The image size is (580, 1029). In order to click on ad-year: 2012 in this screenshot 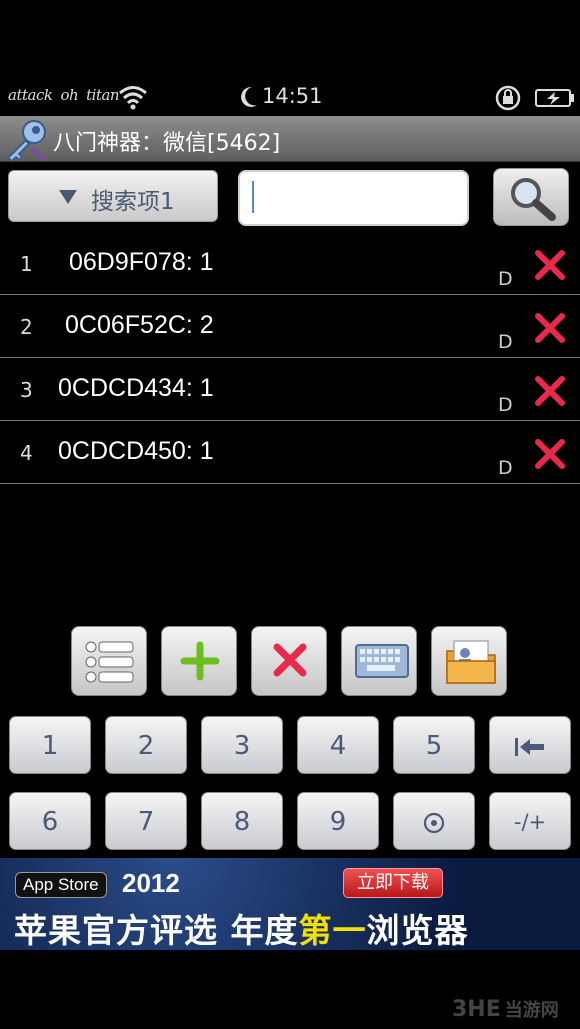, I will do `click(151, 883)`.